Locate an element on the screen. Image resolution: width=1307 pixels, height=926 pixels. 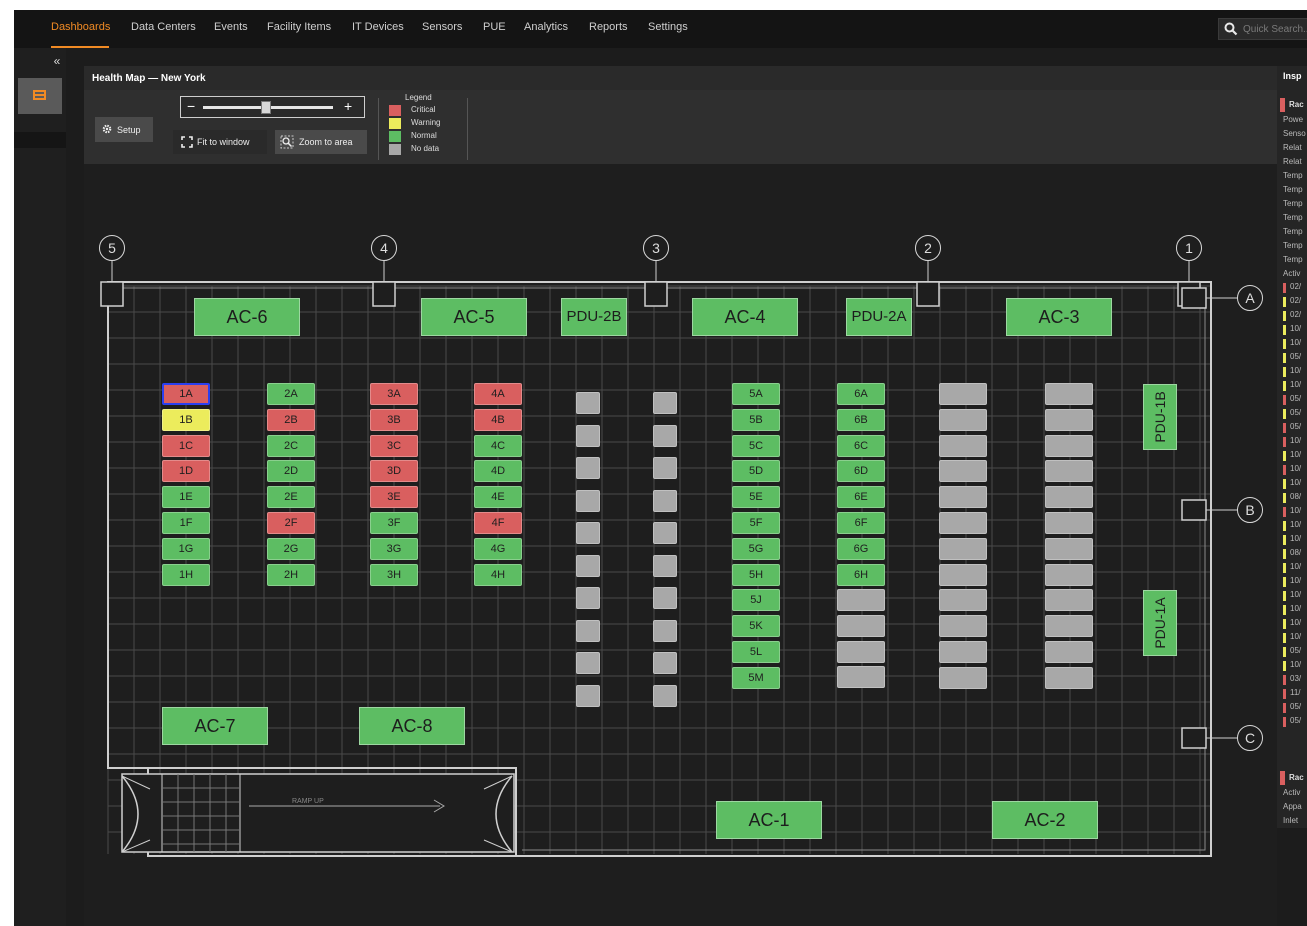
rack-5h: 5H is located at coordinates (756, 574).